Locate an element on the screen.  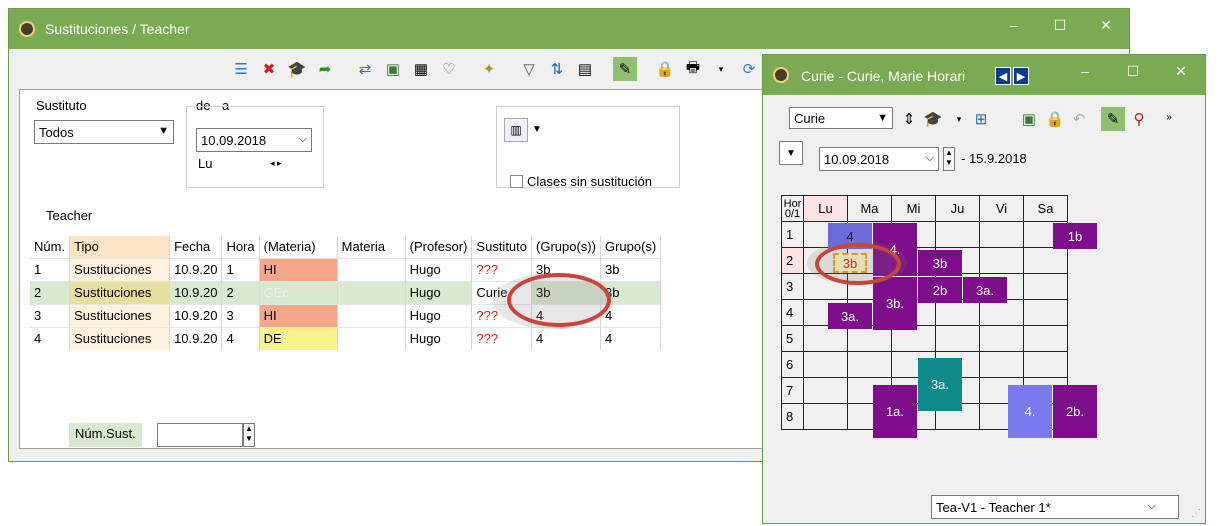
teacher-select-value: Curie is located at coordinates (810, 118).